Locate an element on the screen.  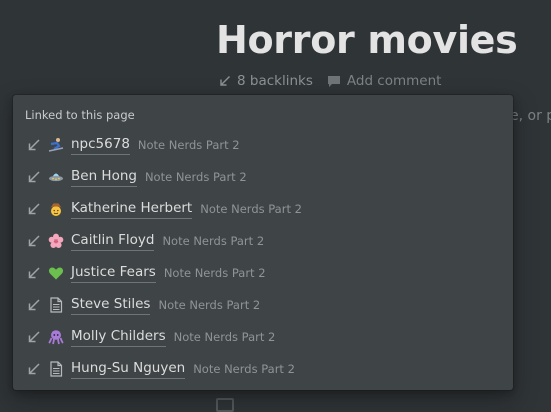
cowboy-face-icon is located at coordinates (56, 209).